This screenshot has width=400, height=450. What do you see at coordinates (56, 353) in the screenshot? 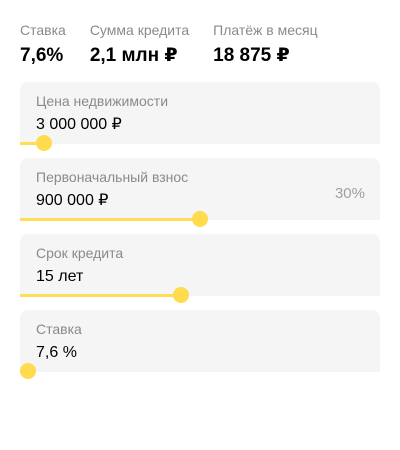
I see `interest-rate-input: 7,6 %` at bounding box center [56, 353].